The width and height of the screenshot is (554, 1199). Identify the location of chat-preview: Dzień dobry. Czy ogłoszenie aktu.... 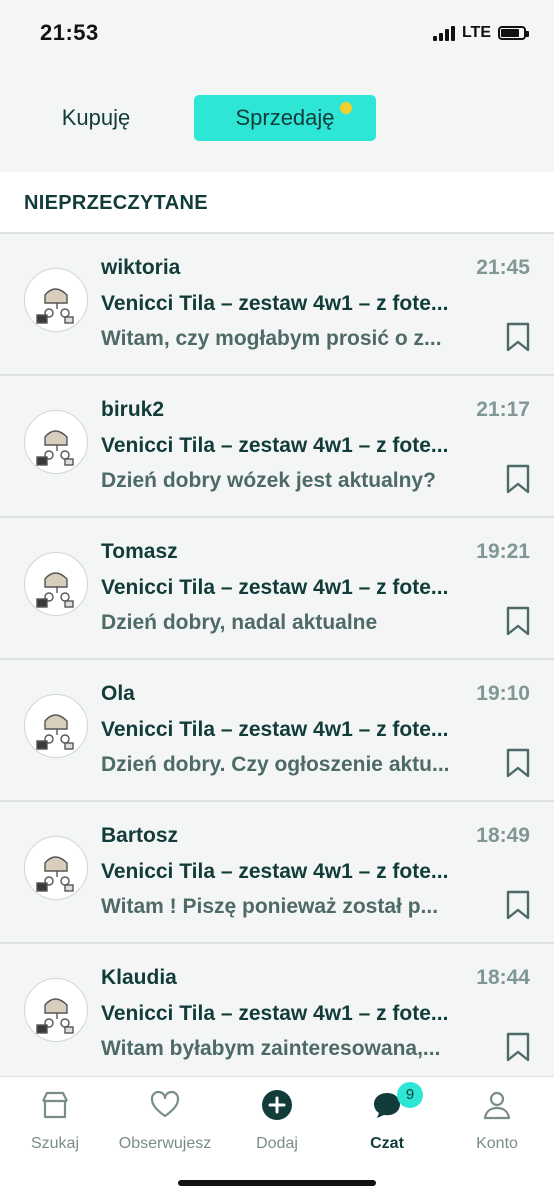
(275, 764).